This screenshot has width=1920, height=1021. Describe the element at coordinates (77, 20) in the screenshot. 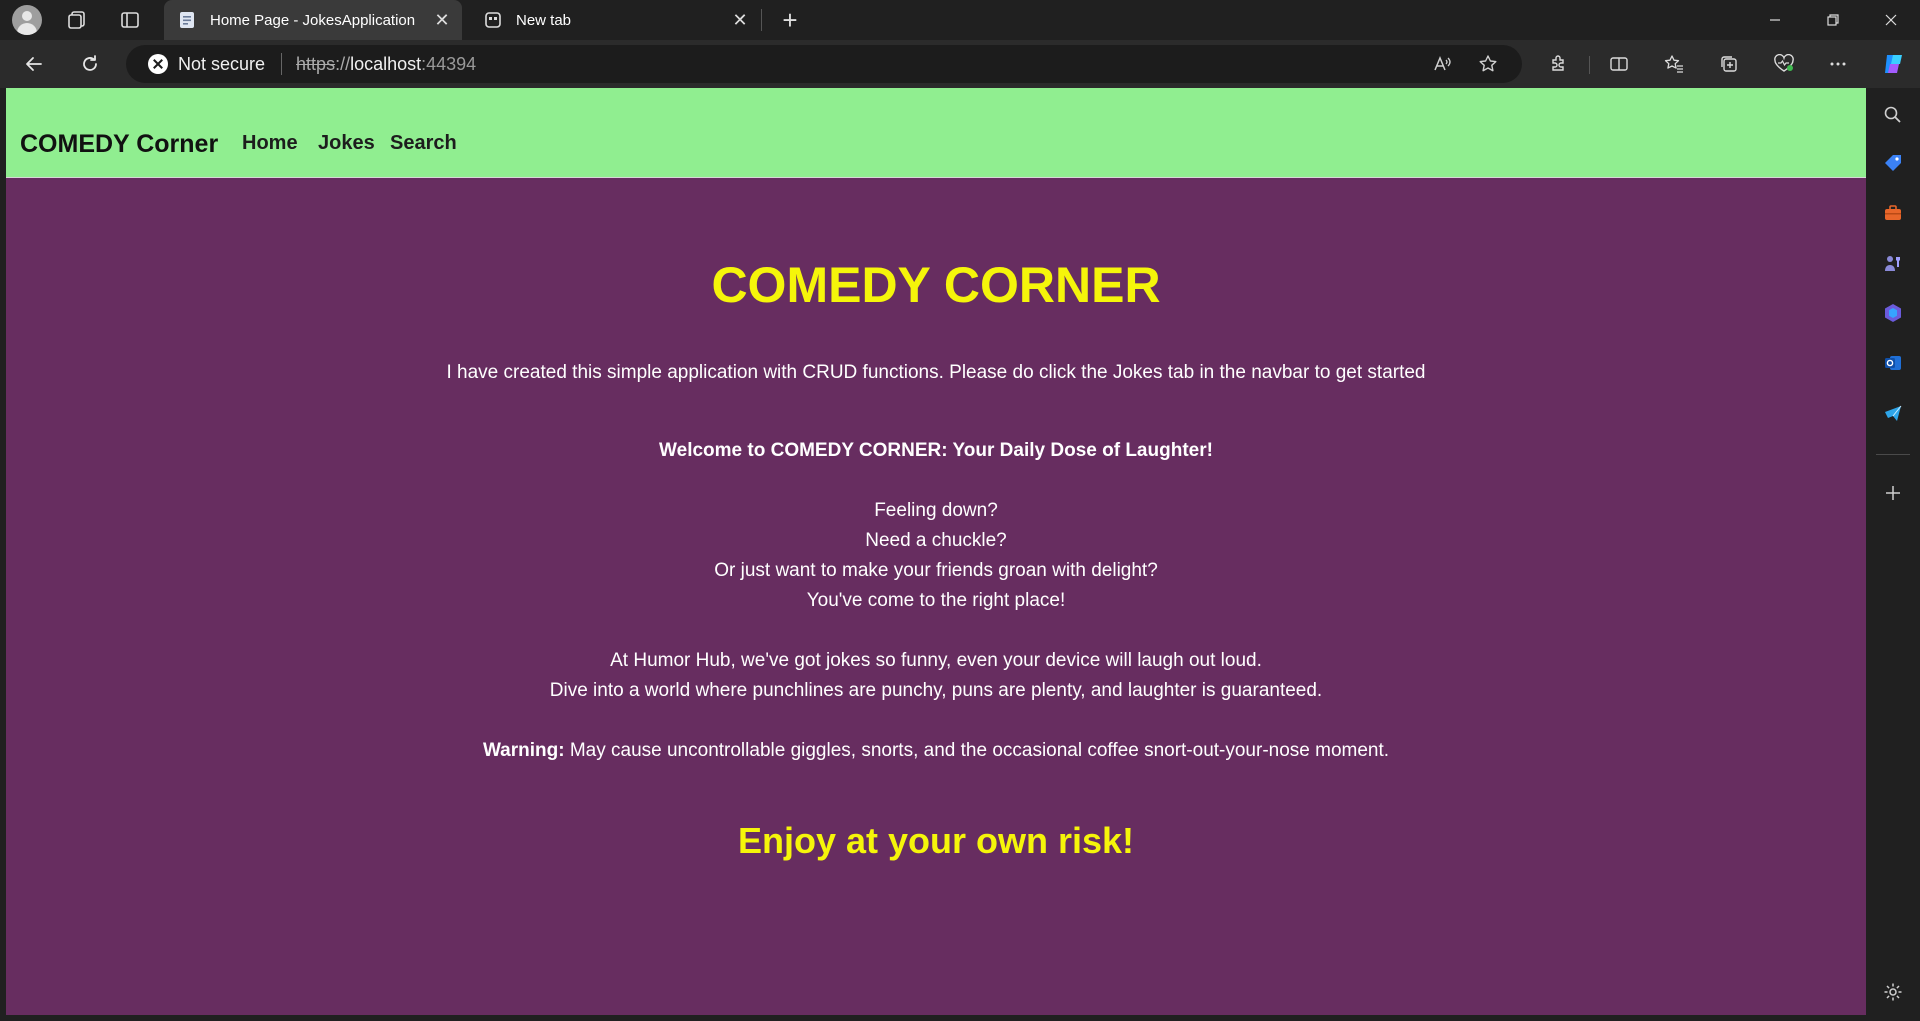

I see `workspaces-icon` at that location.